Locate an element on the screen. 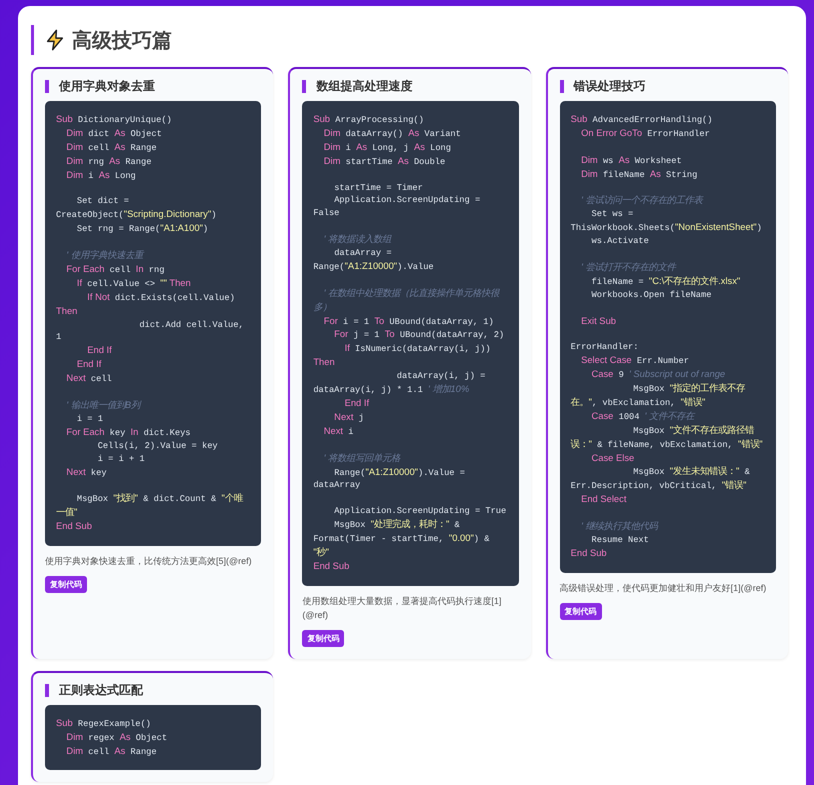 Image resolution: width=814 pixels, height=785 pixels. code-line: Dim rng As Range is located at coordinates (108, 161).